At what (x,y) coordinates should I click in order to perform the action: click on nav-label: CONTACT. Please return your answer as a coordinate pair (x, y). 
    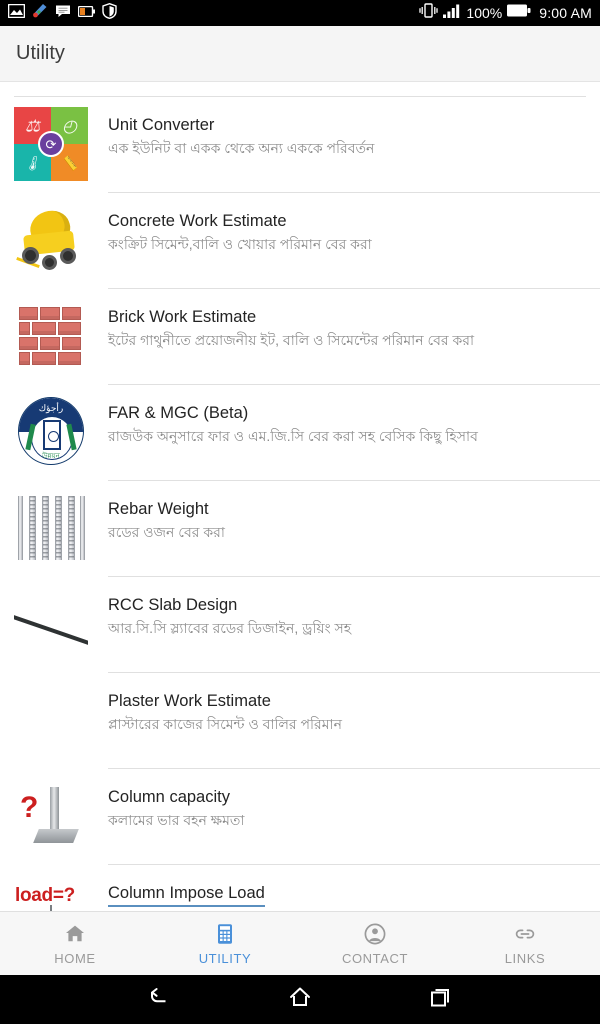
    Looking at the image, I should click on (375, 958).